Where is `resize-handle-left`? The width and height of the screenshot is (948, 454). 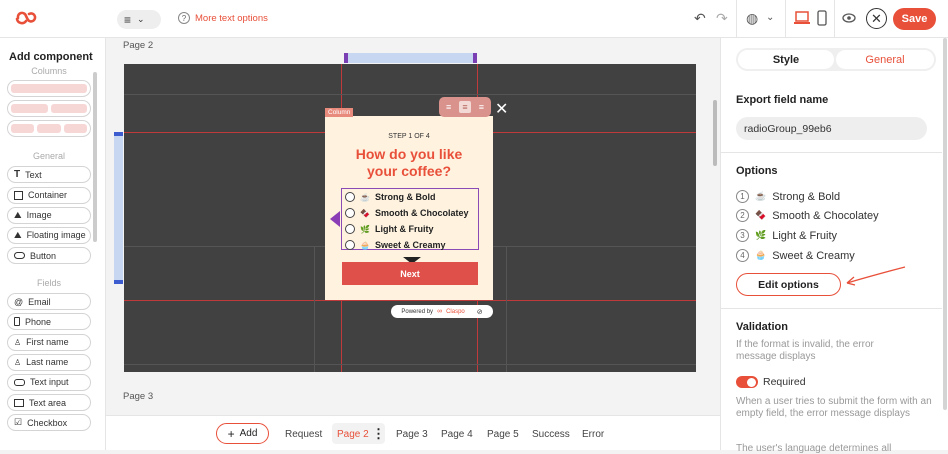 resize-handle-left is located at coordinates (118, 208).